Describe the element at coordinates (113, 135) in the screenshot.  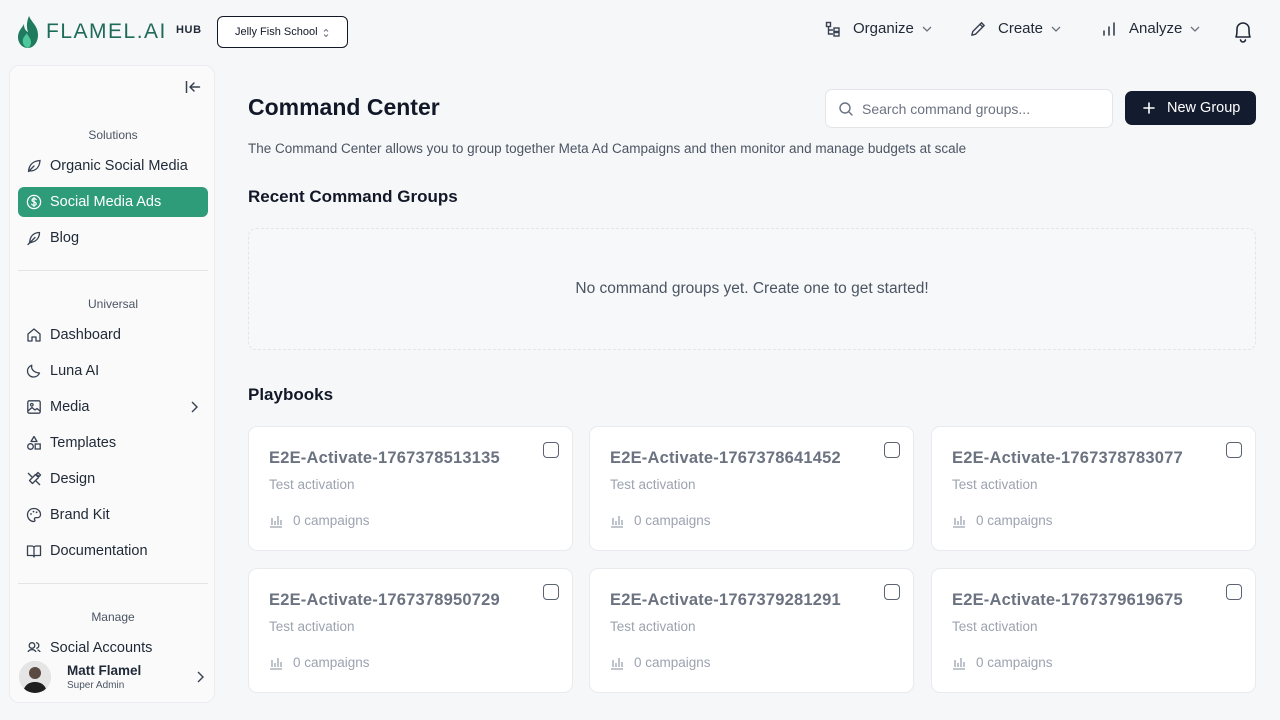
I see `section-title-solutions: Solutions` at that location.